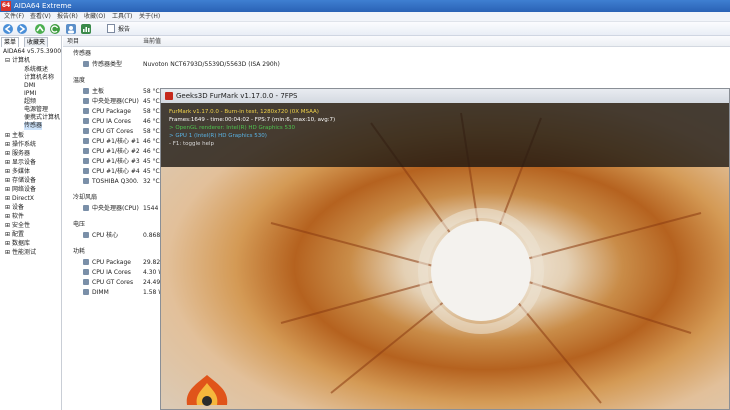  I want to click on sensor-row-value: Nuvoton NCT6793D/5539D/5563D (ISA 290h), so click(211, 64).